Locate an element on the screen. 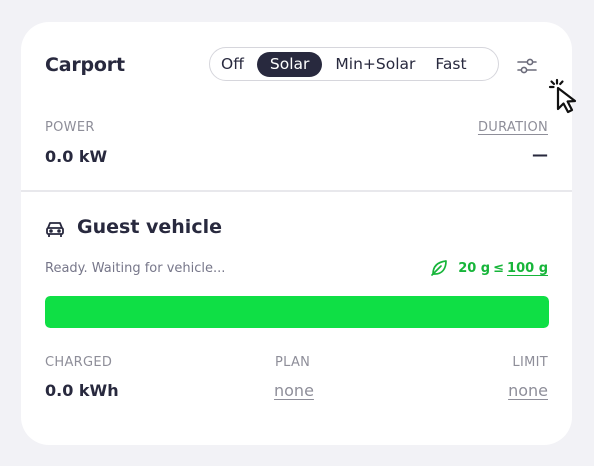 This screenshot has height=466, width=594. duration-value: — is located at coordinates (540, 154).